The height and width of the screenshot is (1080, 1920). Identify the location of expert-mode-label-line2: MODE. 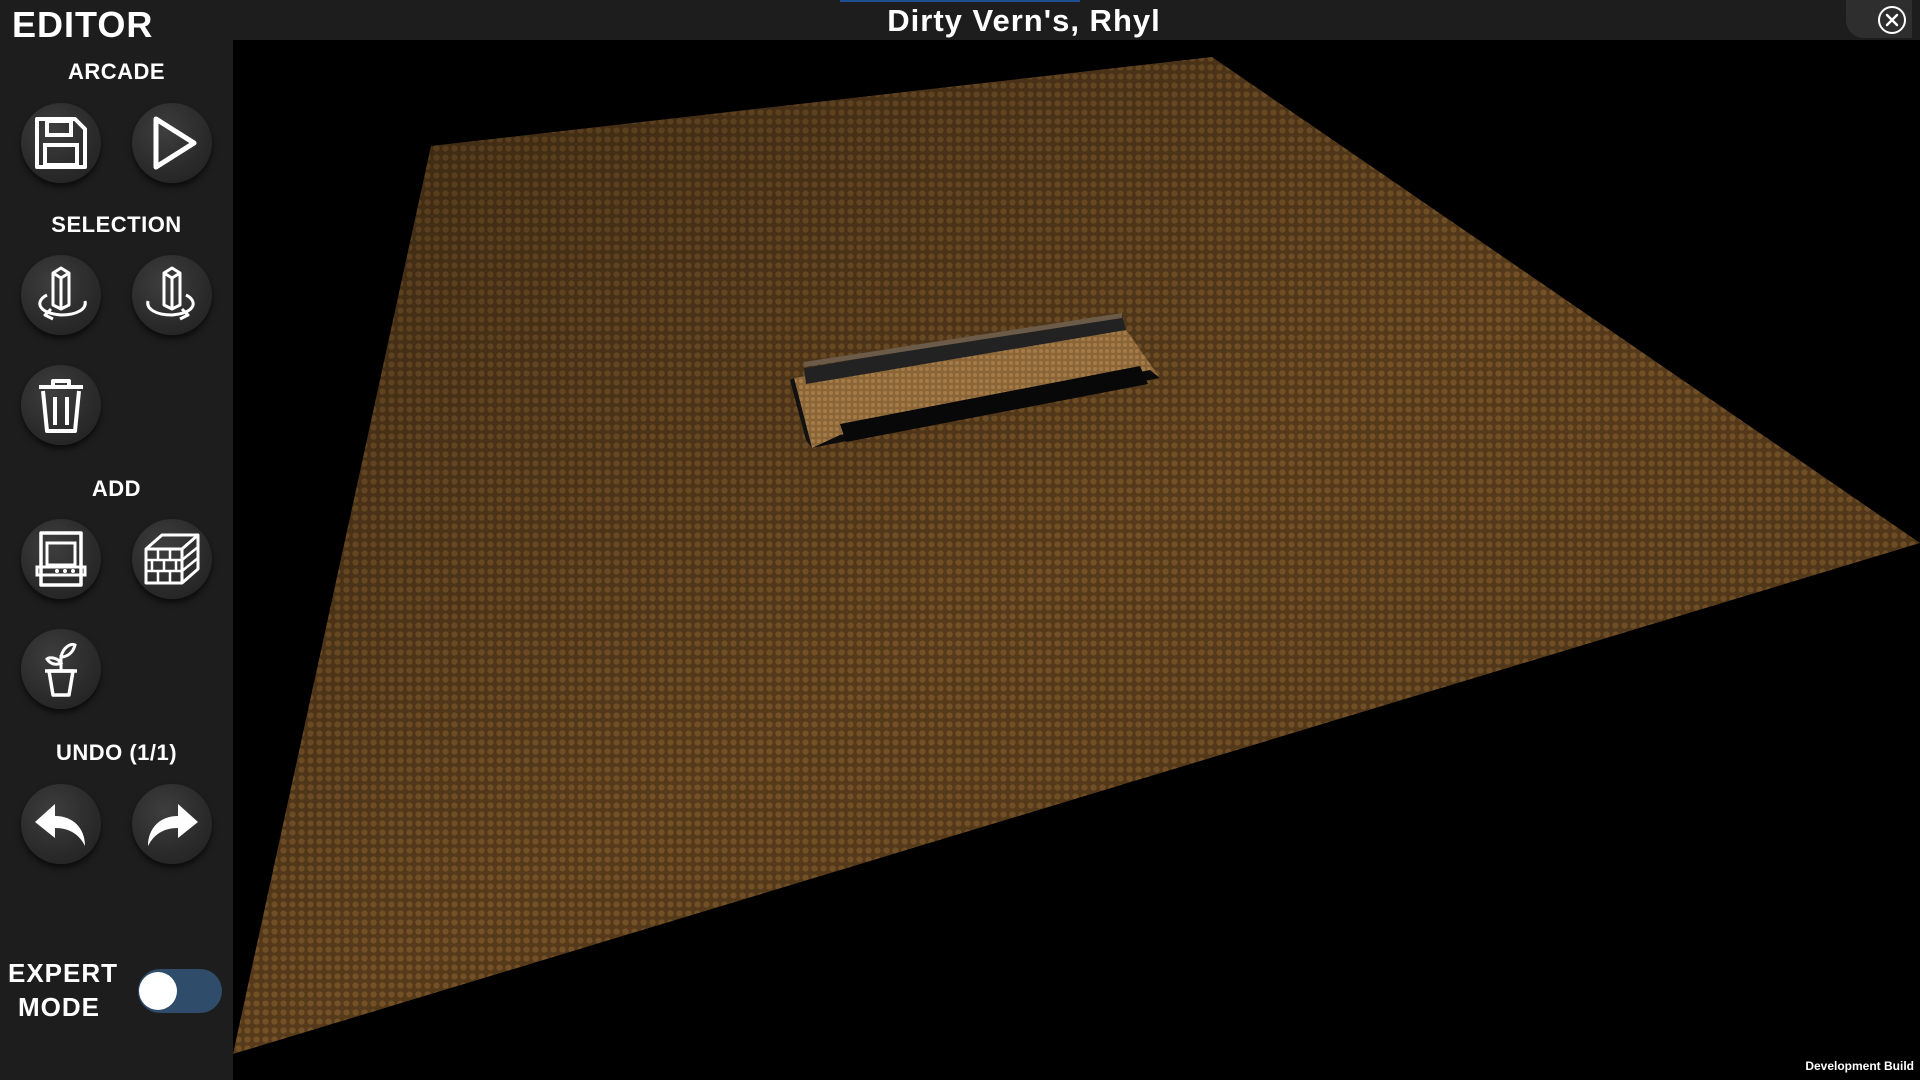
(59, 1007).